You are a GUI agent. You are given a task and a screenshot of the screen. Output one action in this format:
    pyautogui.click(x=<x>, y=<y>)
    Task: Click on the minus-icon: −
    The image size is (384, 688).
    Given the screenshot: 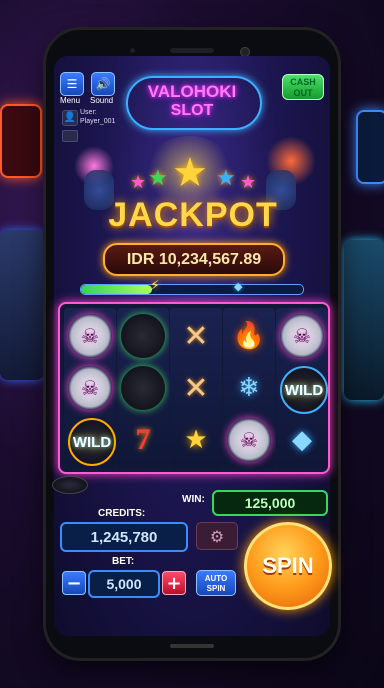 What is the action you would take?
    pyautogui.click(x=74, y=583)
    